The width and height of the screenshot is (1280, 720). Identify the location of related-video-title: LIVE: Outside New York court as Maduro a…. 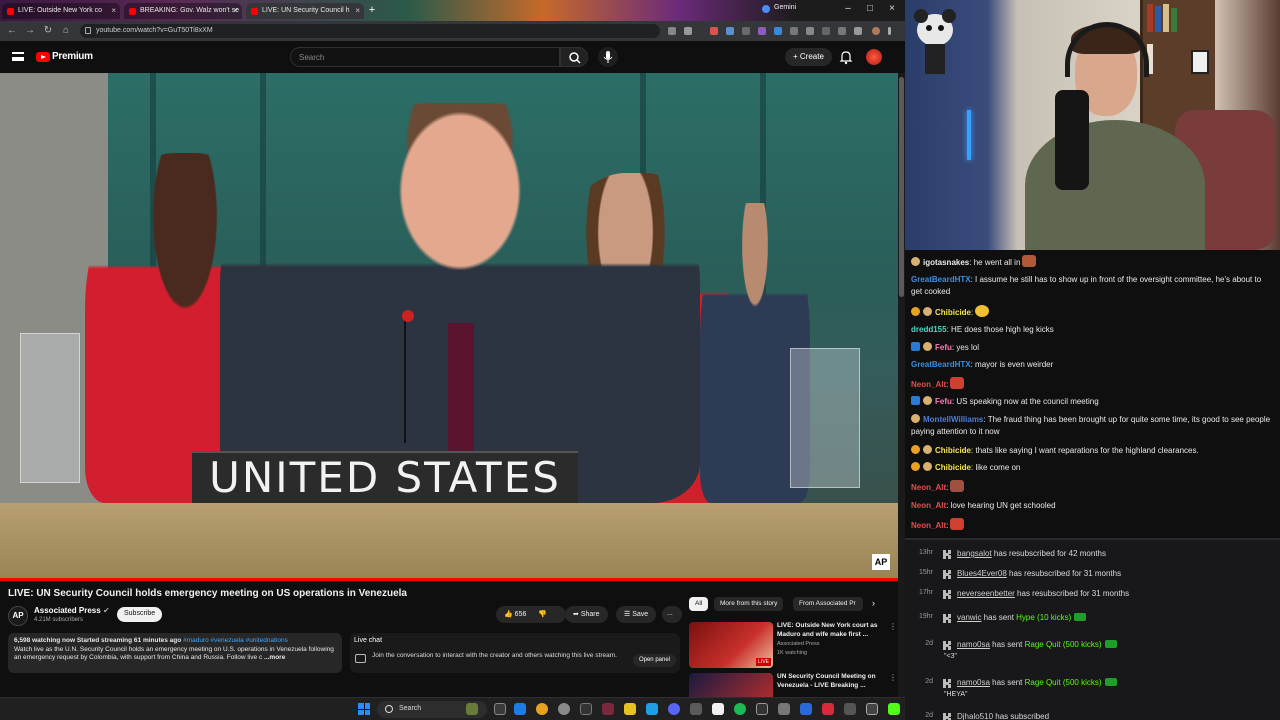
(832, 630).